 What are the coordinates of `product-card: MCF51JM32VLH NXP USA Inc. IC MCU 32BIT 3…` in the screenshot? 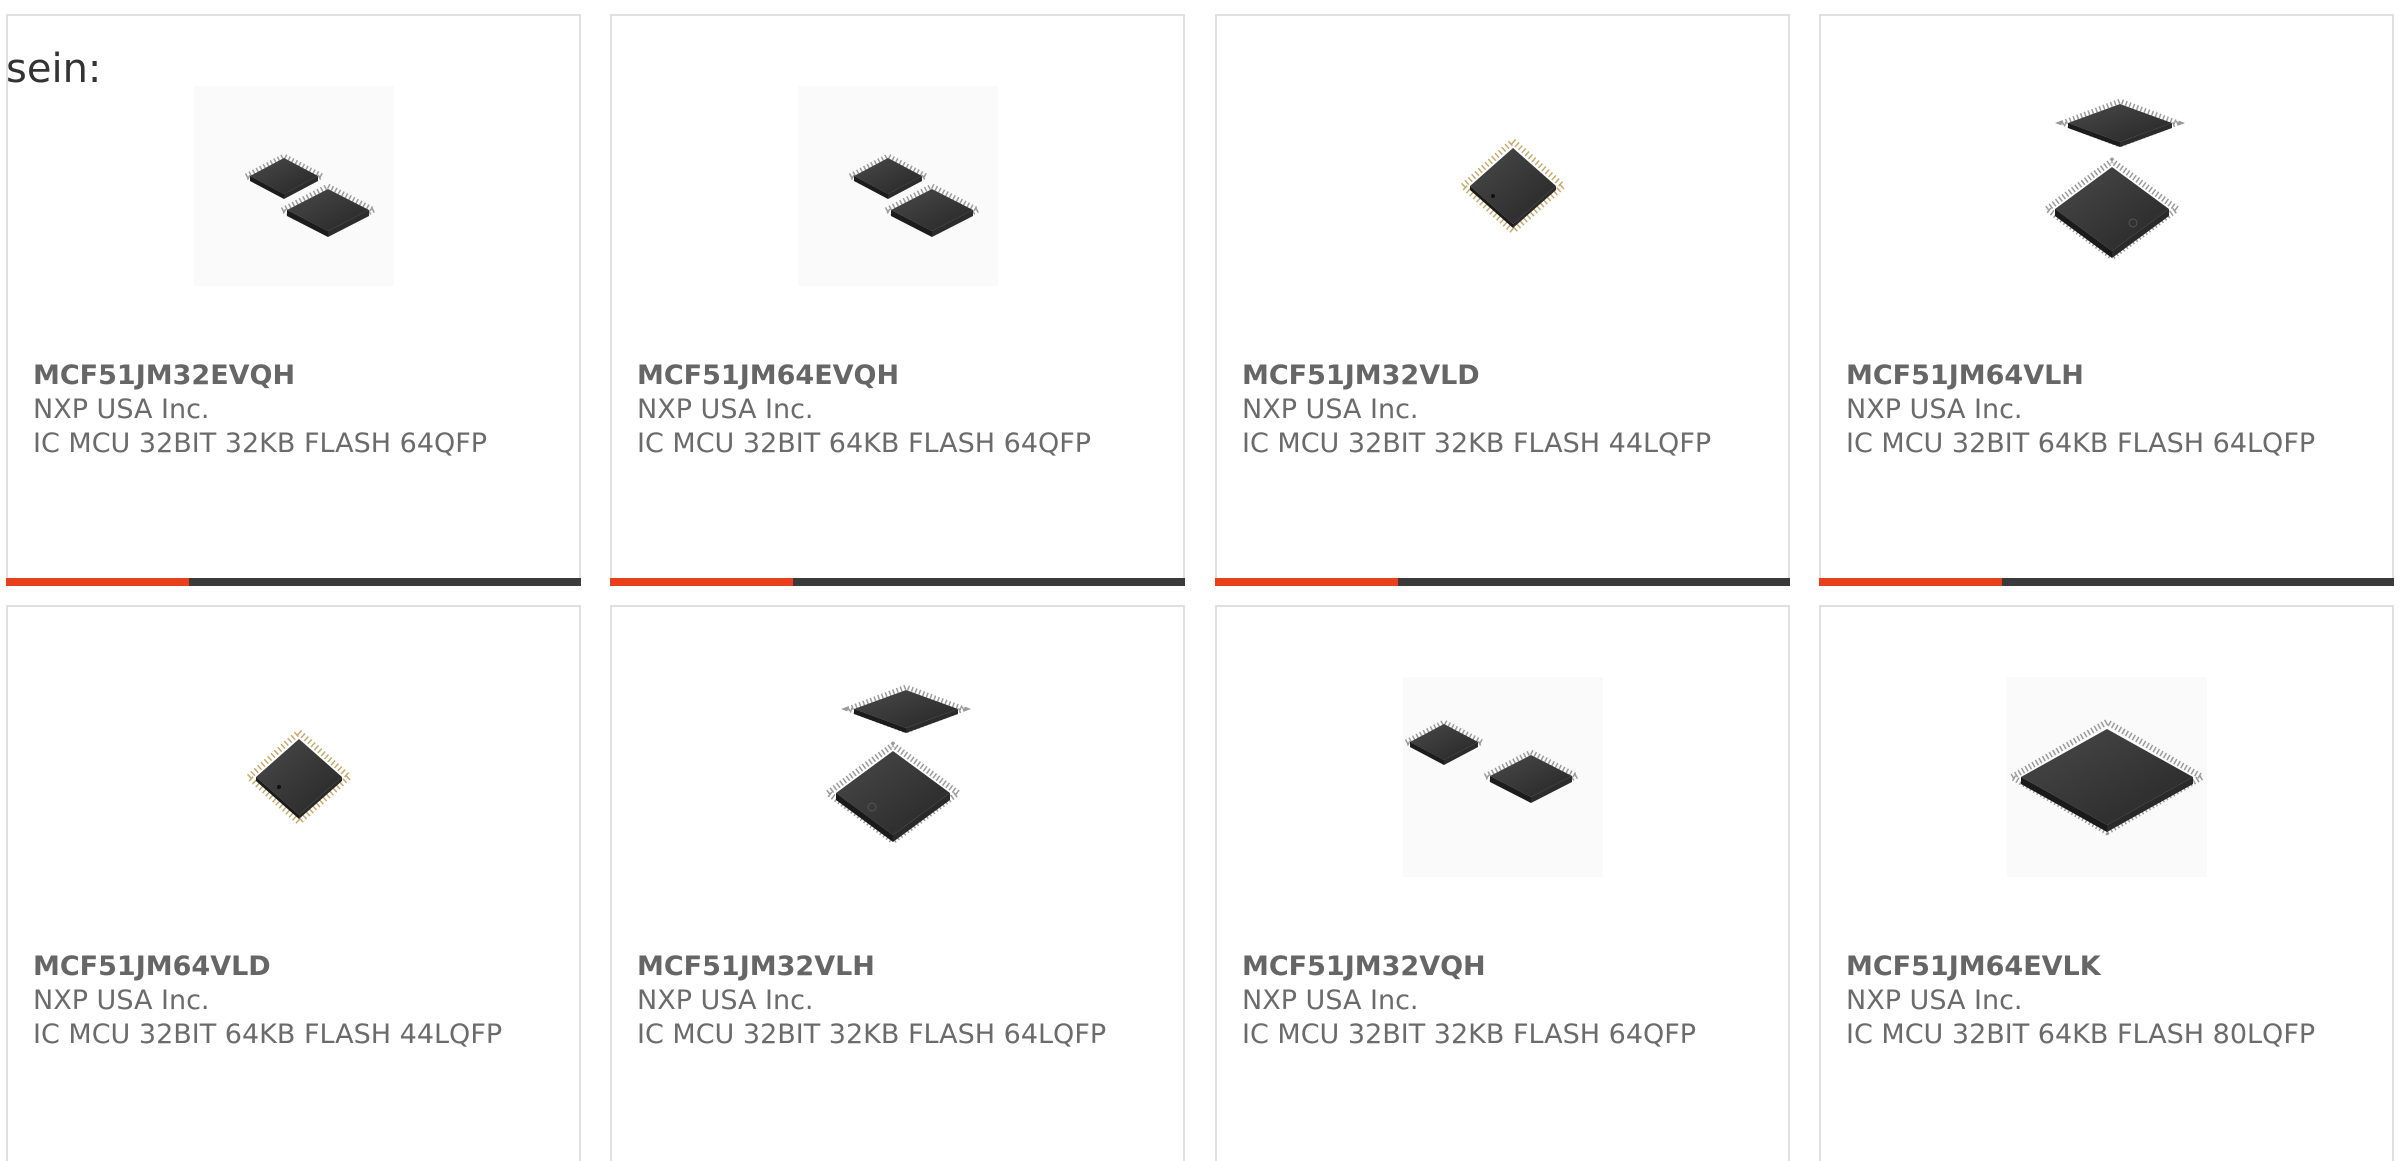 It's located at (897, 883).